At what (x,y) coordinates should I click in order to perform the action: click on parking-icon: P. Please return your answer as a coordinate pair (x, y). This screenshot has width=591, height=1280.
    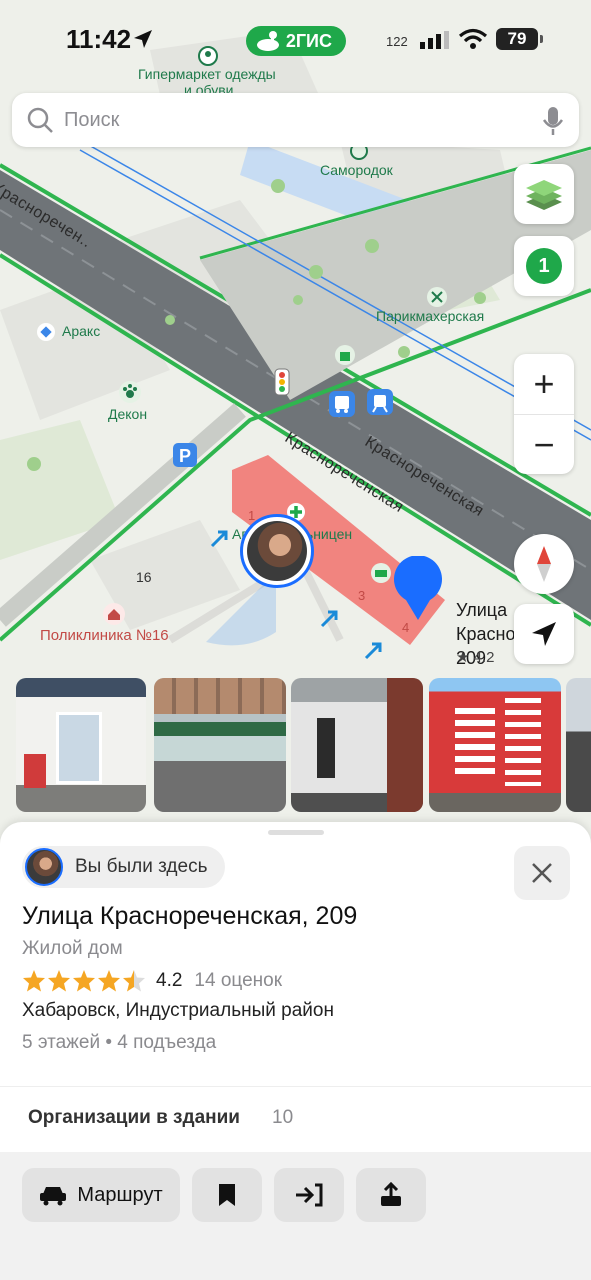
    Looking at the image, I should click on (185, 455).